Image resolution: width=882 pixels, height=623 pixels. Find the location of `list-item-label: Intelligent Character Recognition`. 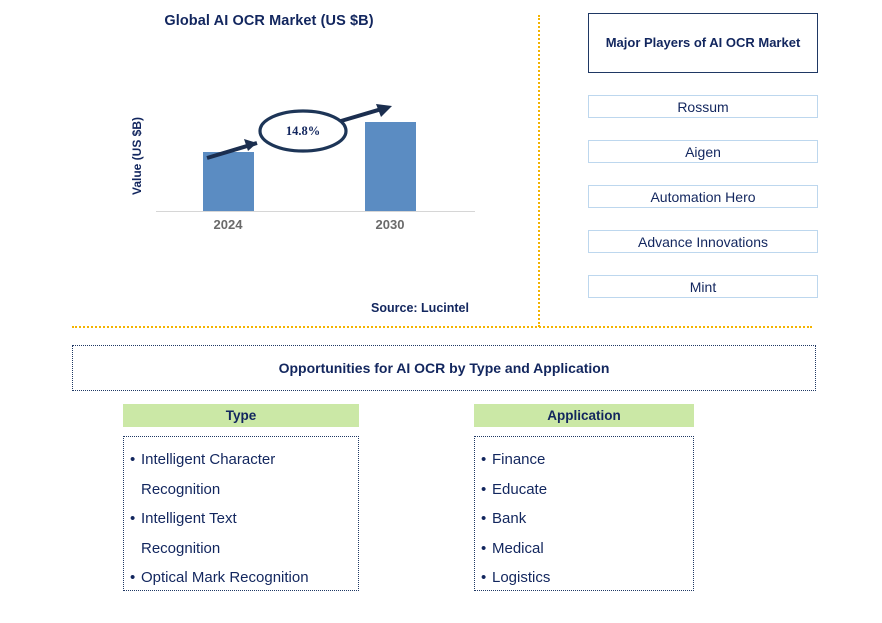

list-item-label: Intelligent Character Recognition is located at coordinates (208, 474).